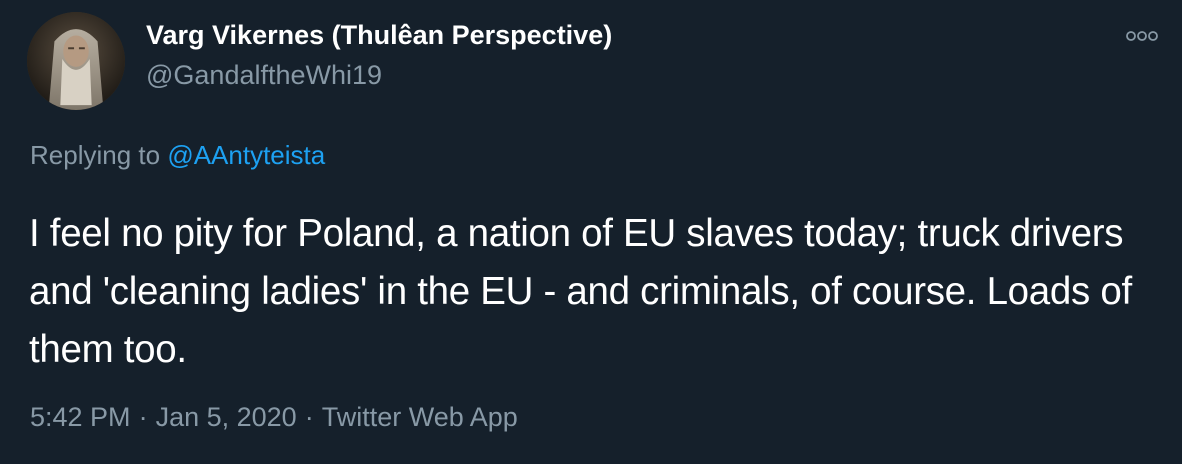  I want to click on tweet-meta: 5:42 PM · Jan 5, 2020 · Twitter Web App, so click(274, 417).